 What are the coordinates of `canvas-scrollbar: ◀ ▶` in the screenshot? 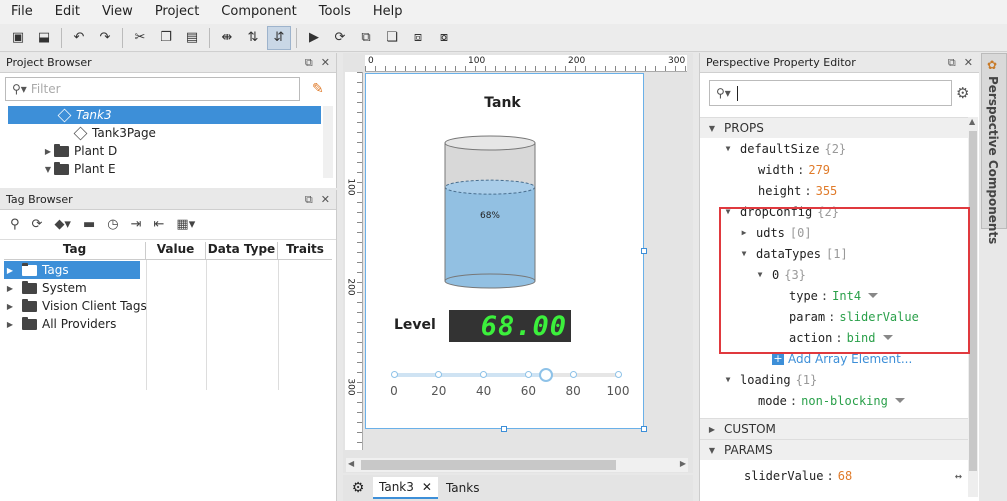 It's located at (517, 465).